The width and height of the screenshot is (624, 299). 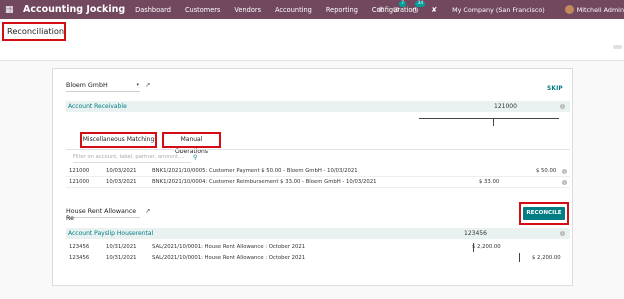 What do you see at coordinates (381, 10) in the screenshot?
I see `phone-icon: ✆` at bounding box center [381, 10].